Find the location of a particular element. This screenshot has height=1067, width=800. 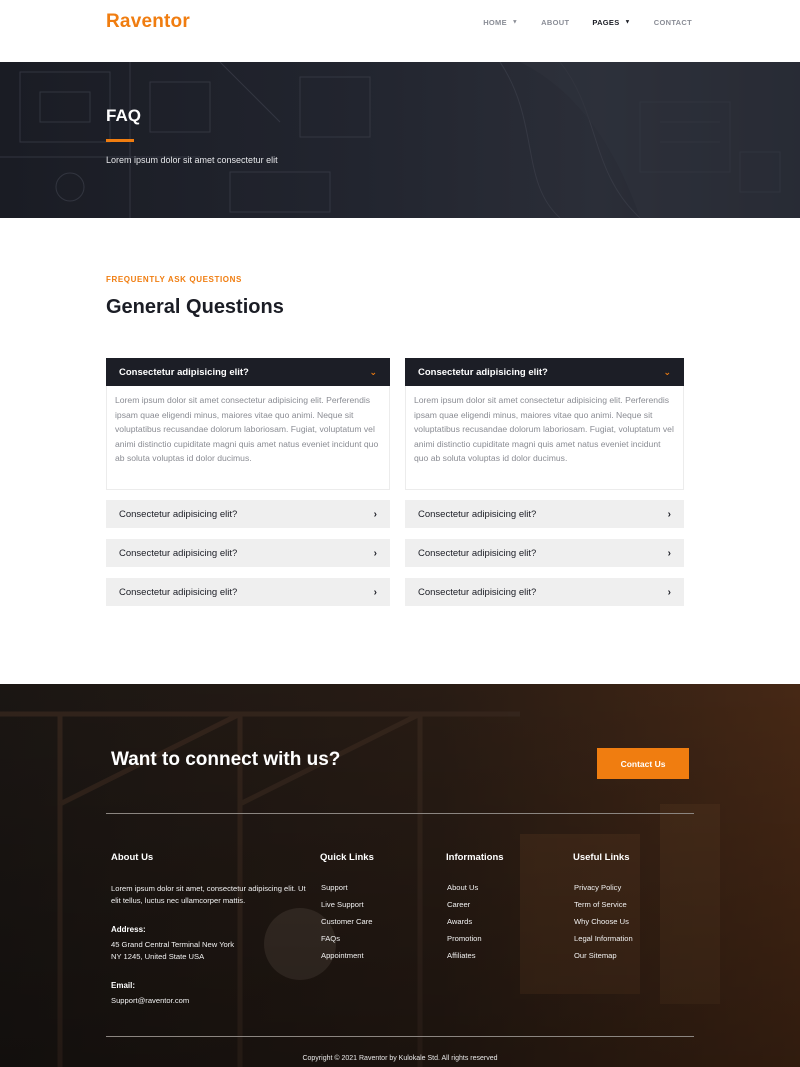

footer-link: Appointment is located at coordinates (347, 959).